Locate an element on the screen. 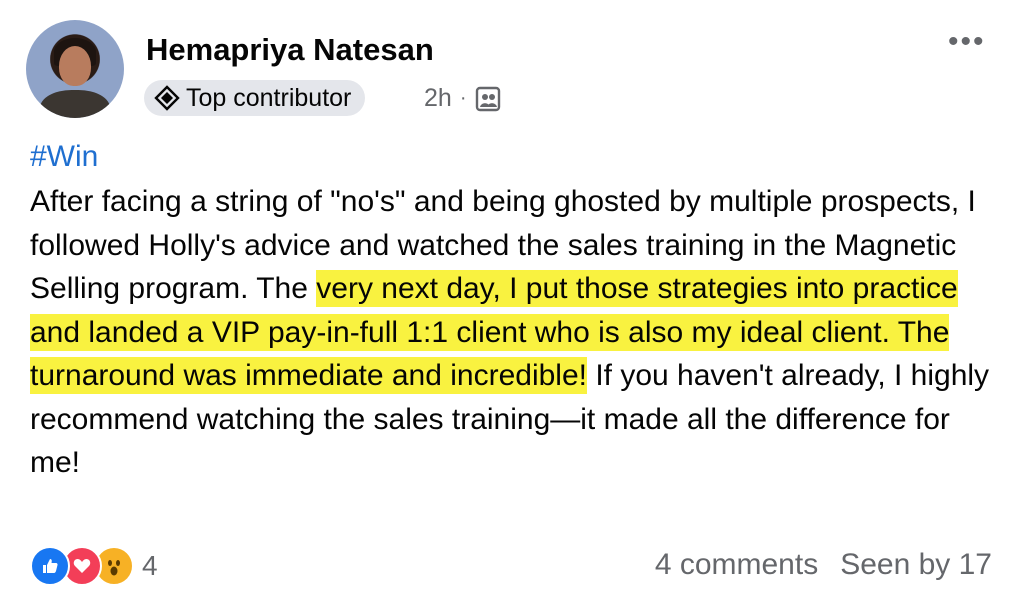 The image size is (1024, 598). top-contributor-badge-icon is located at coordinates (167, 98).